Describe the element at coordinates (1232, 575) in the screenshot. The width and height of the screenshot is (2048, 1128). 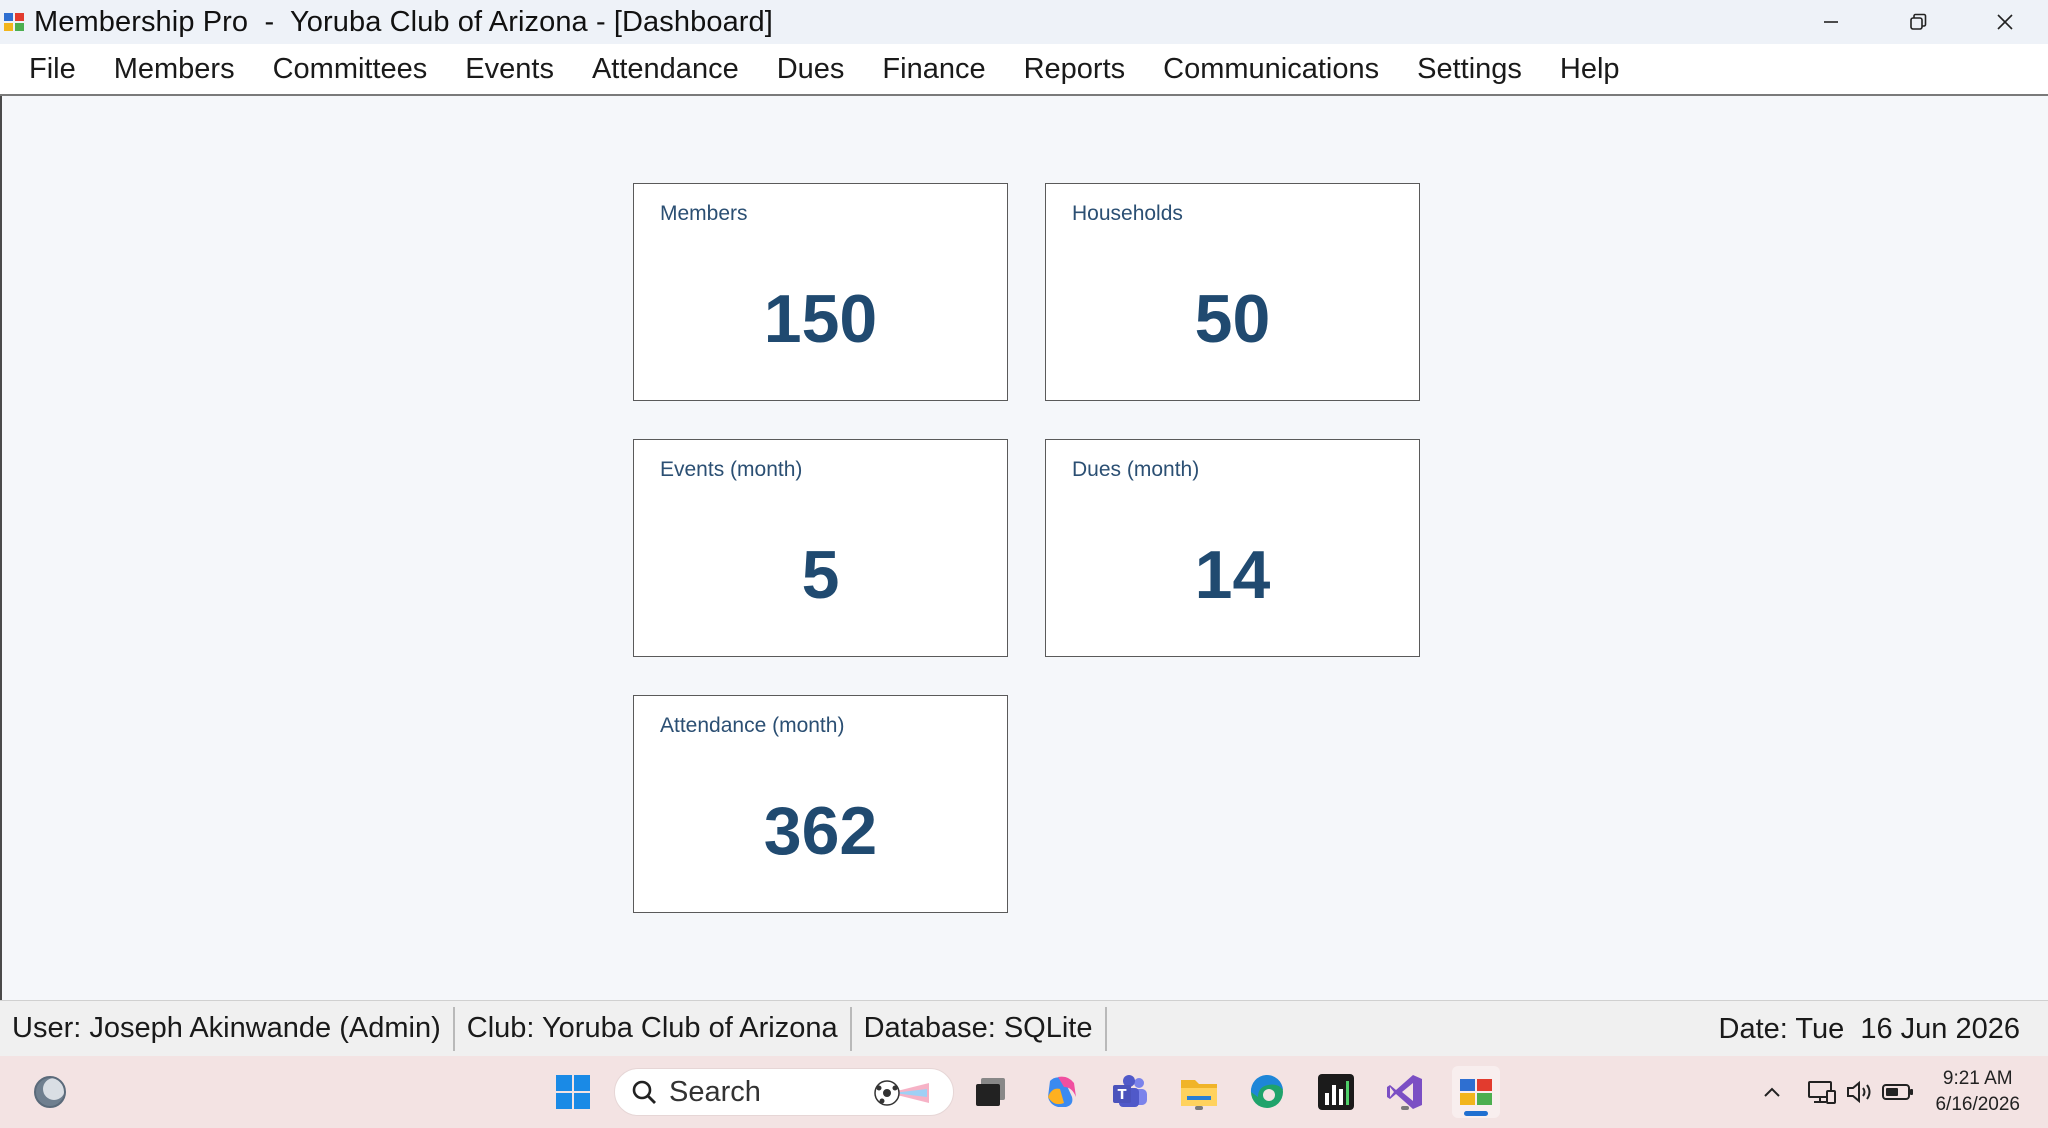
I see `card-value: 14` at that location.